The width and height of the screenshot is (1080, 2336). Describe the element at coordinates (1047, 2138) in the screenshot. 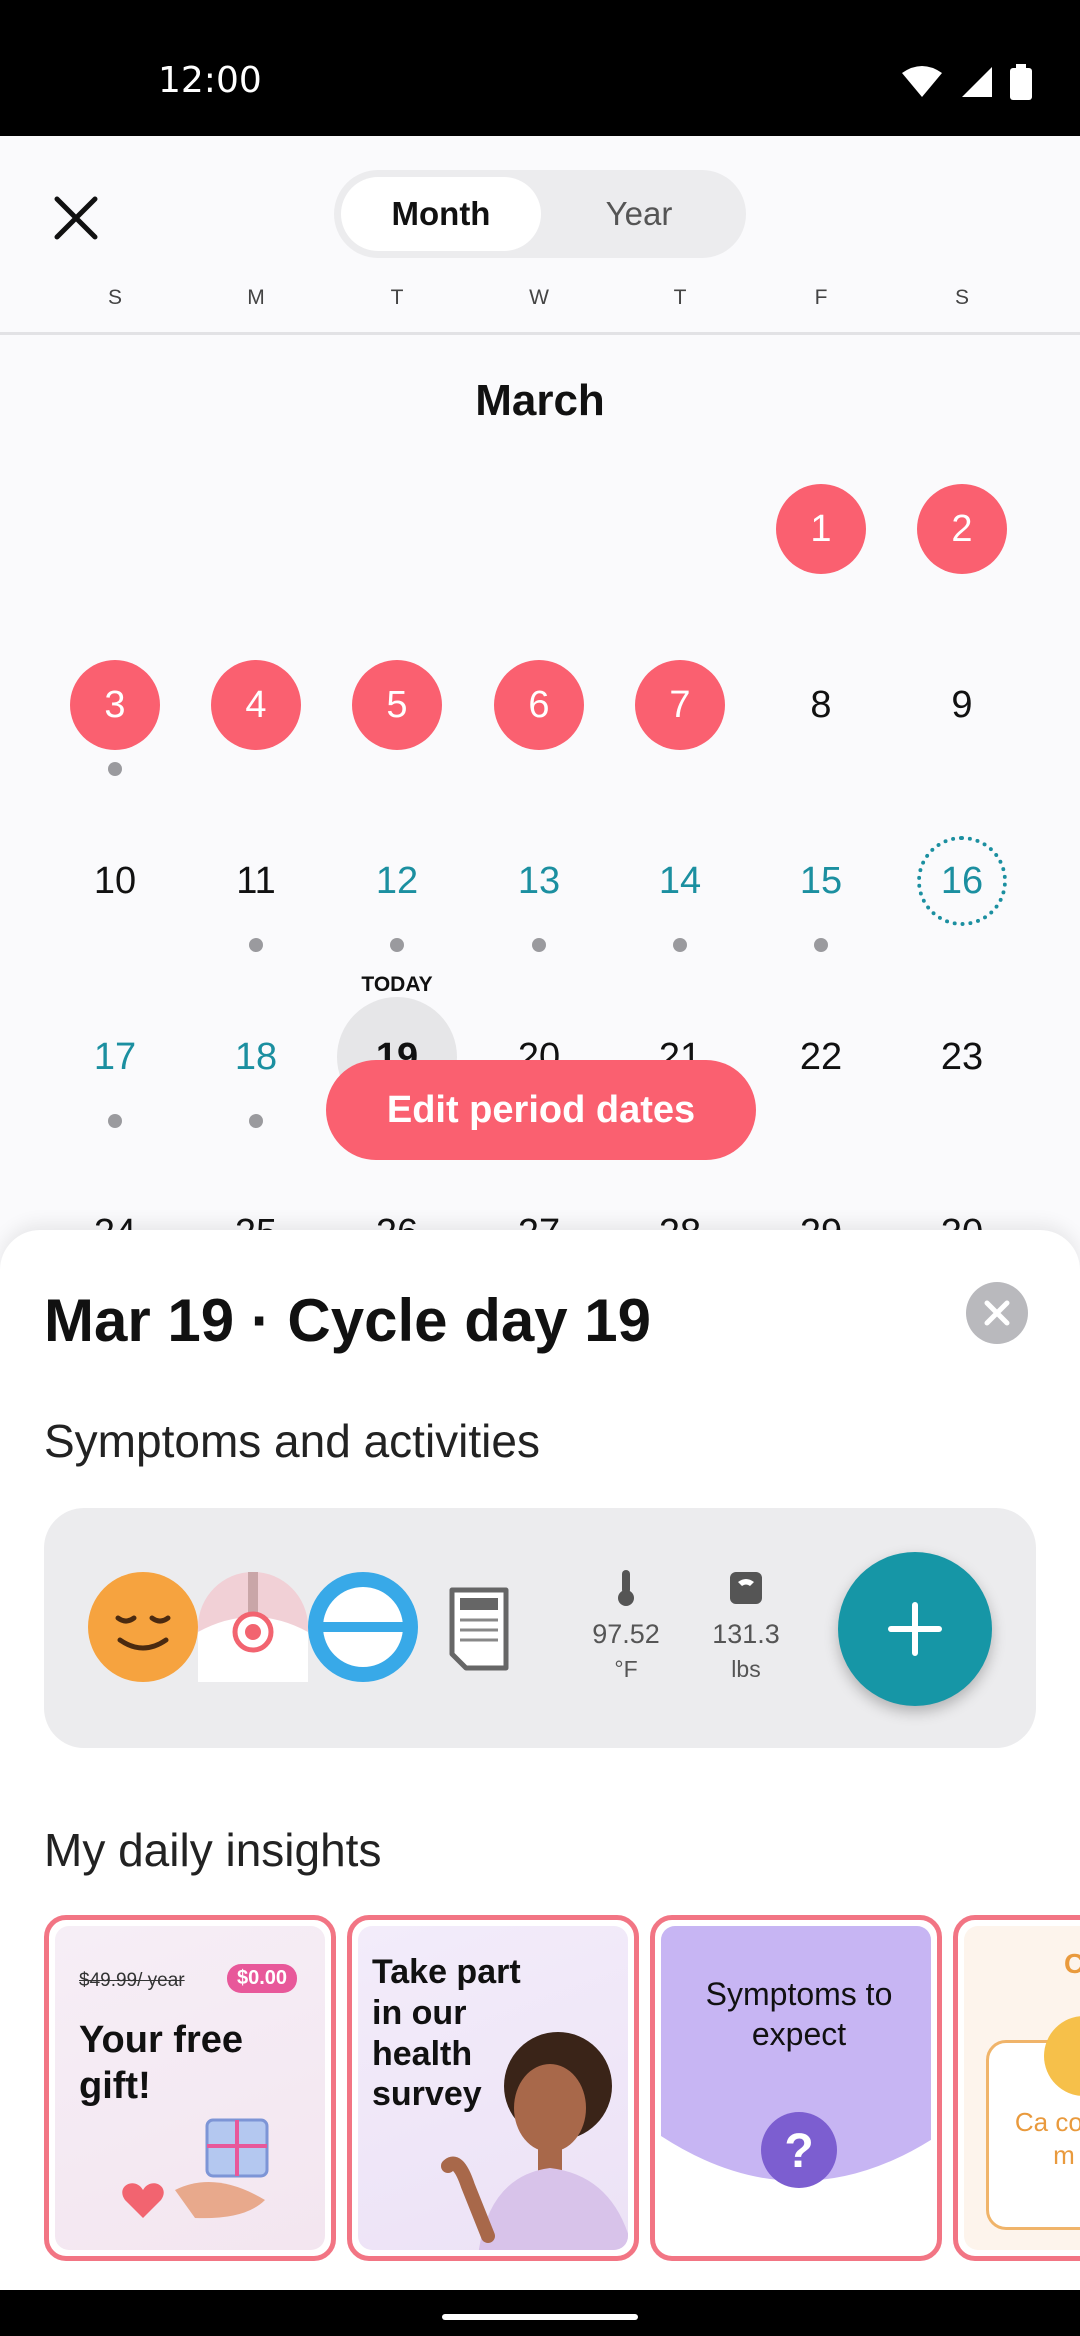

I see `insight-body: Ca contr m` at that location.